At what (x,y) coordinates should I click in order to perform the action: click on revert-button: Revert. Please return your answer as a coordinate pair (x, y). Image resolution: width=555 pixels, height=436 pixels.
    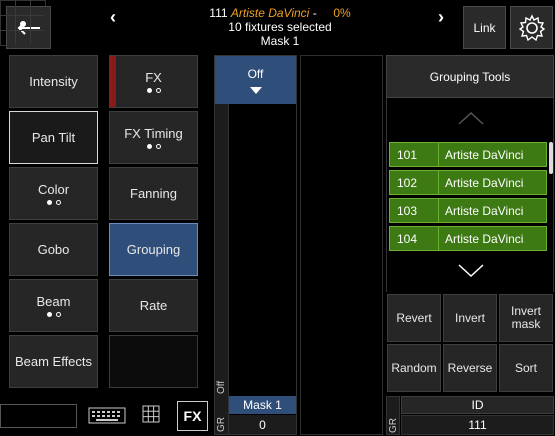
    Looking at the image, I should click on (414, 318).